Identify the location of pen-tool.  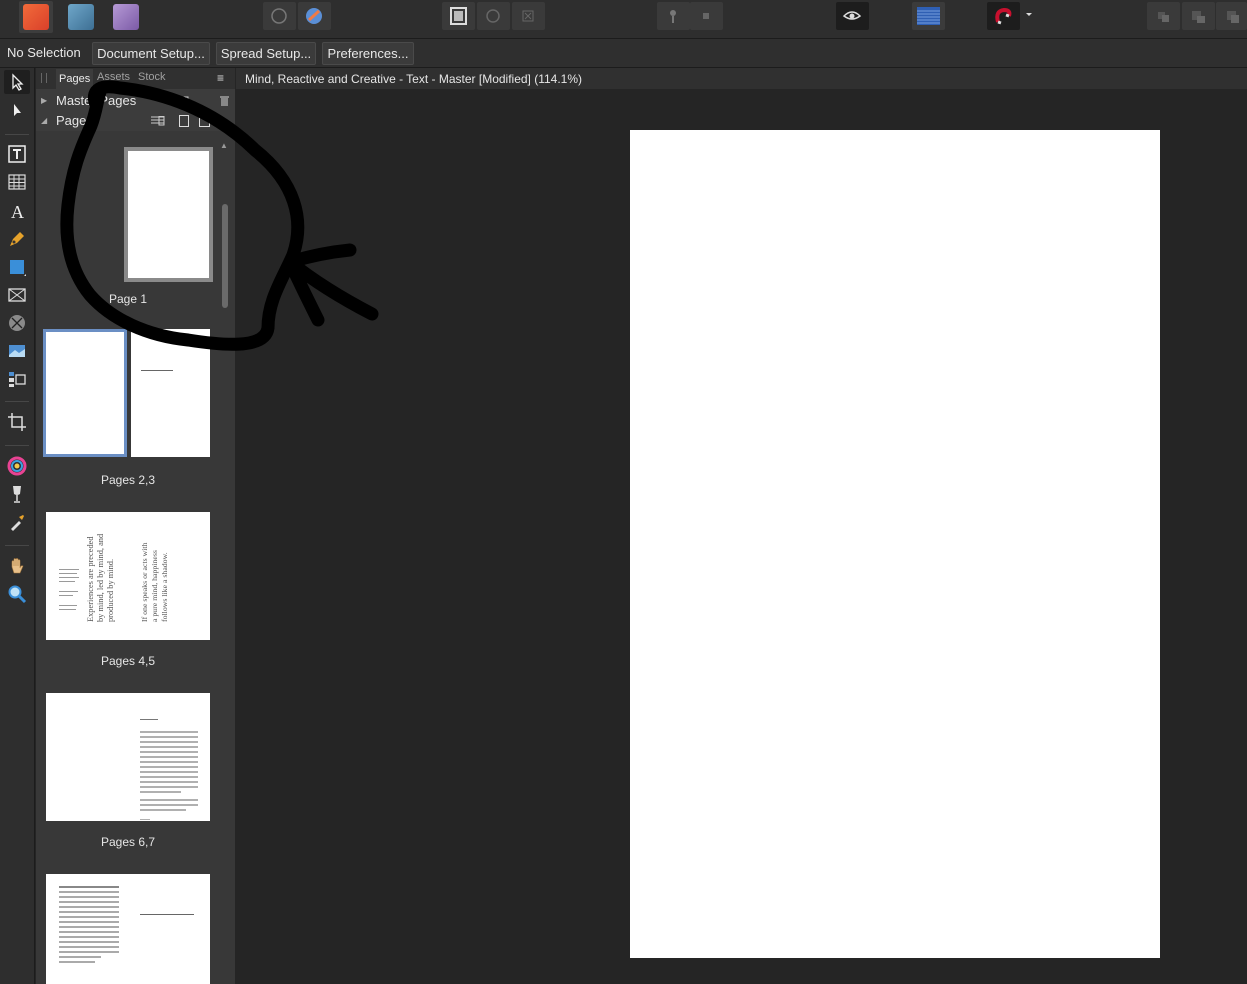
(17, 239).